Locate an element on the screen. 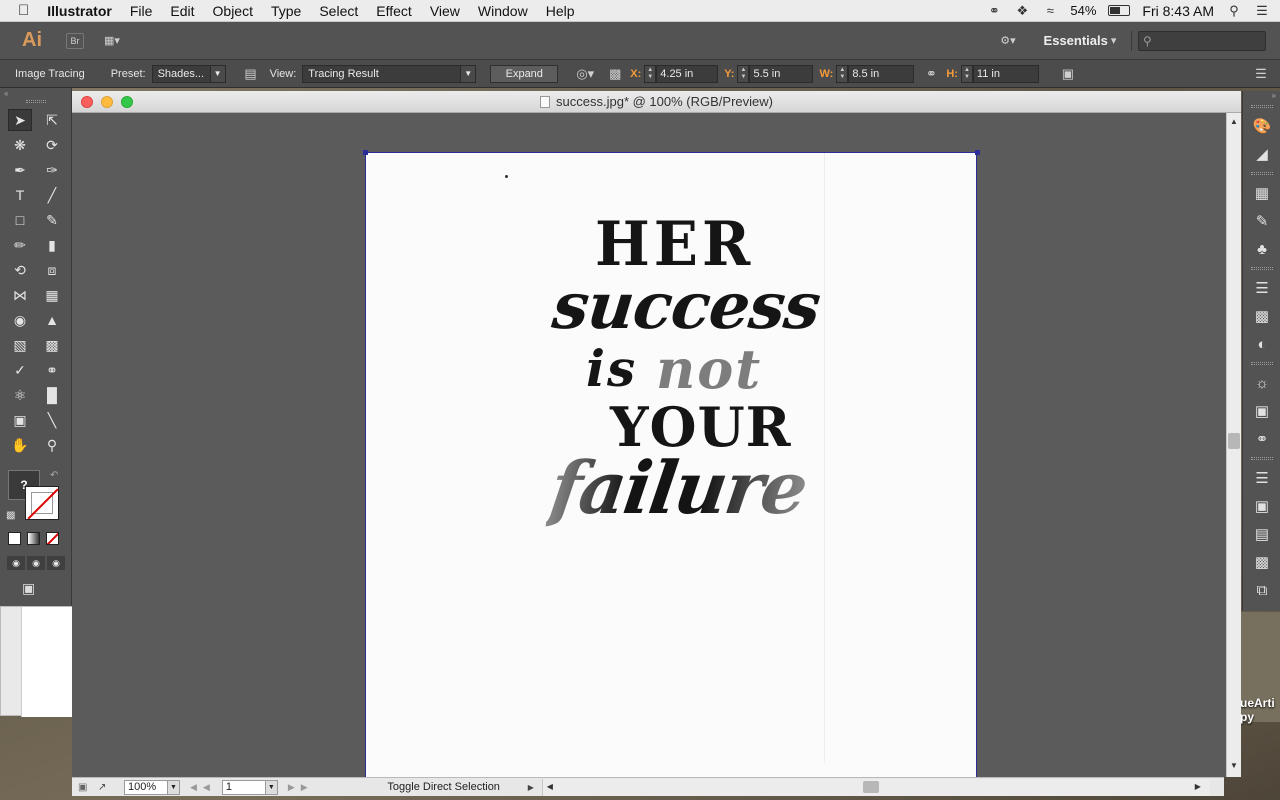 The width and height of the screenshot is (1280, 800). symbol-sprayer-tool-icon: ⚛ is located at coordinates (20, 395).